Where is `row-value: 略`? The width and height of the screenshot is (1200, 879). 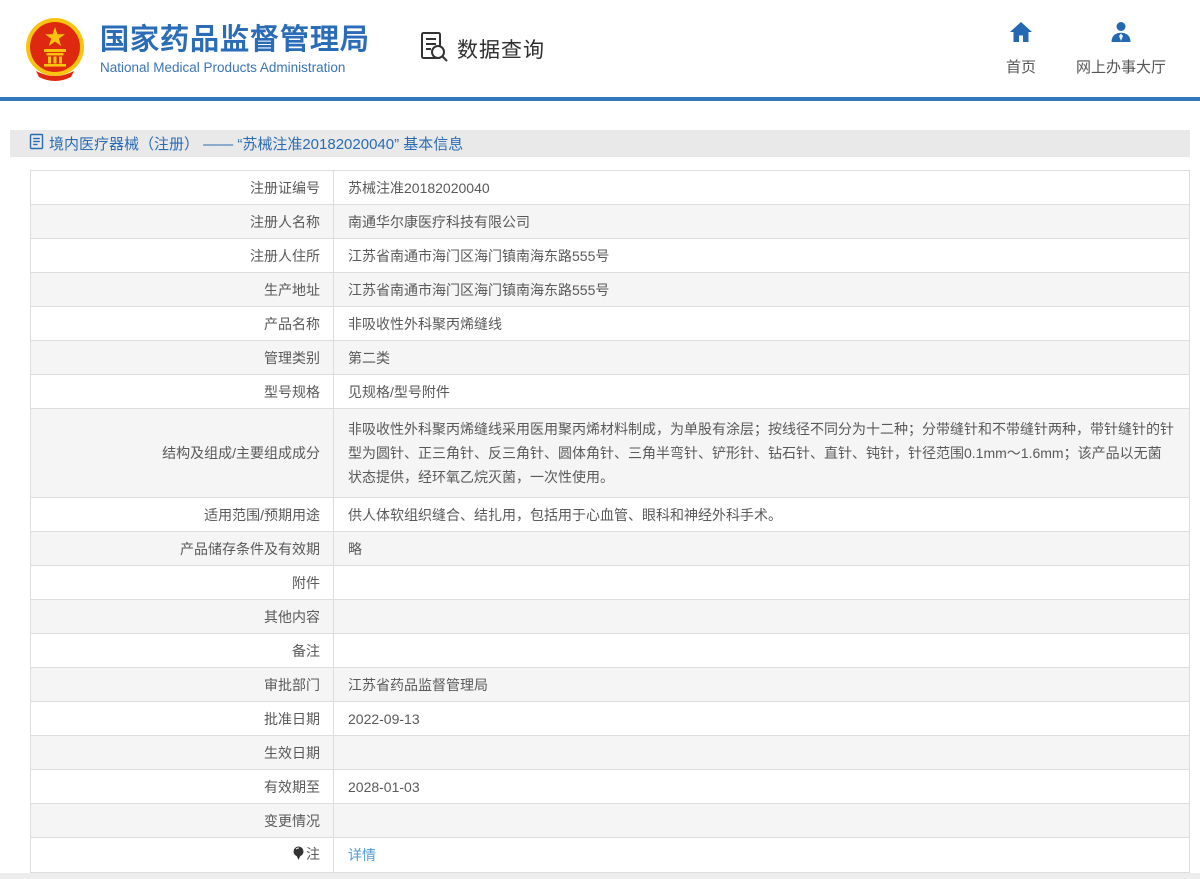
row-value: 略 is located at coordinates (355, 548).